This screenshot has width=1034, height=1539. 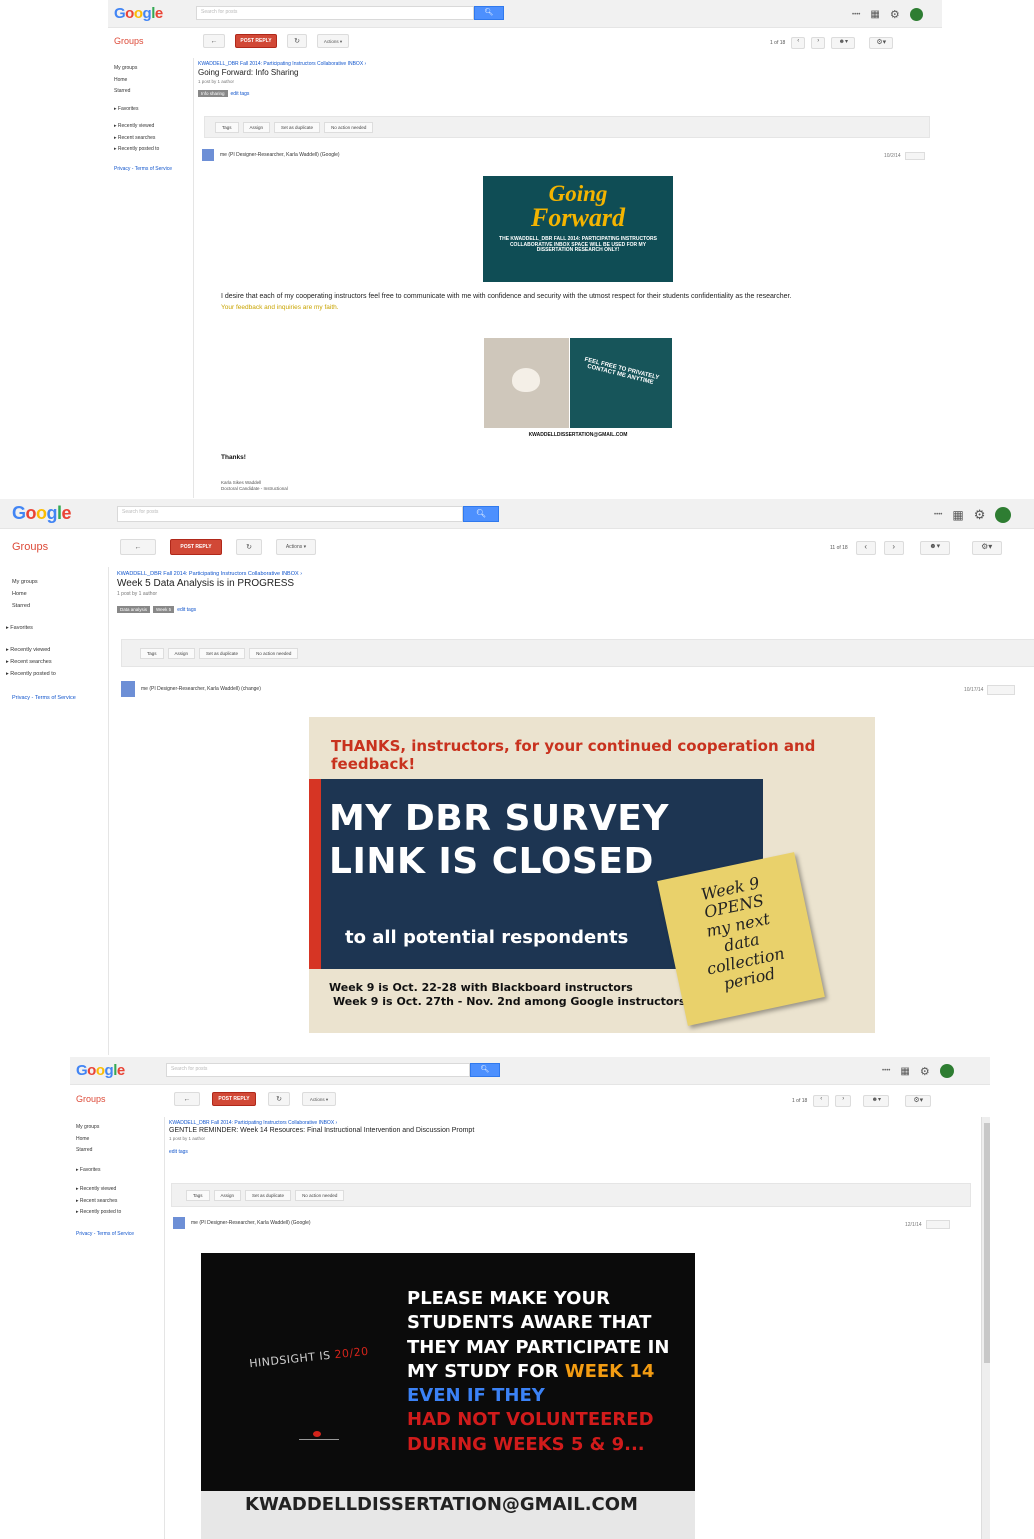 I want to click on scrollbar, so click(x=985, y=1328).